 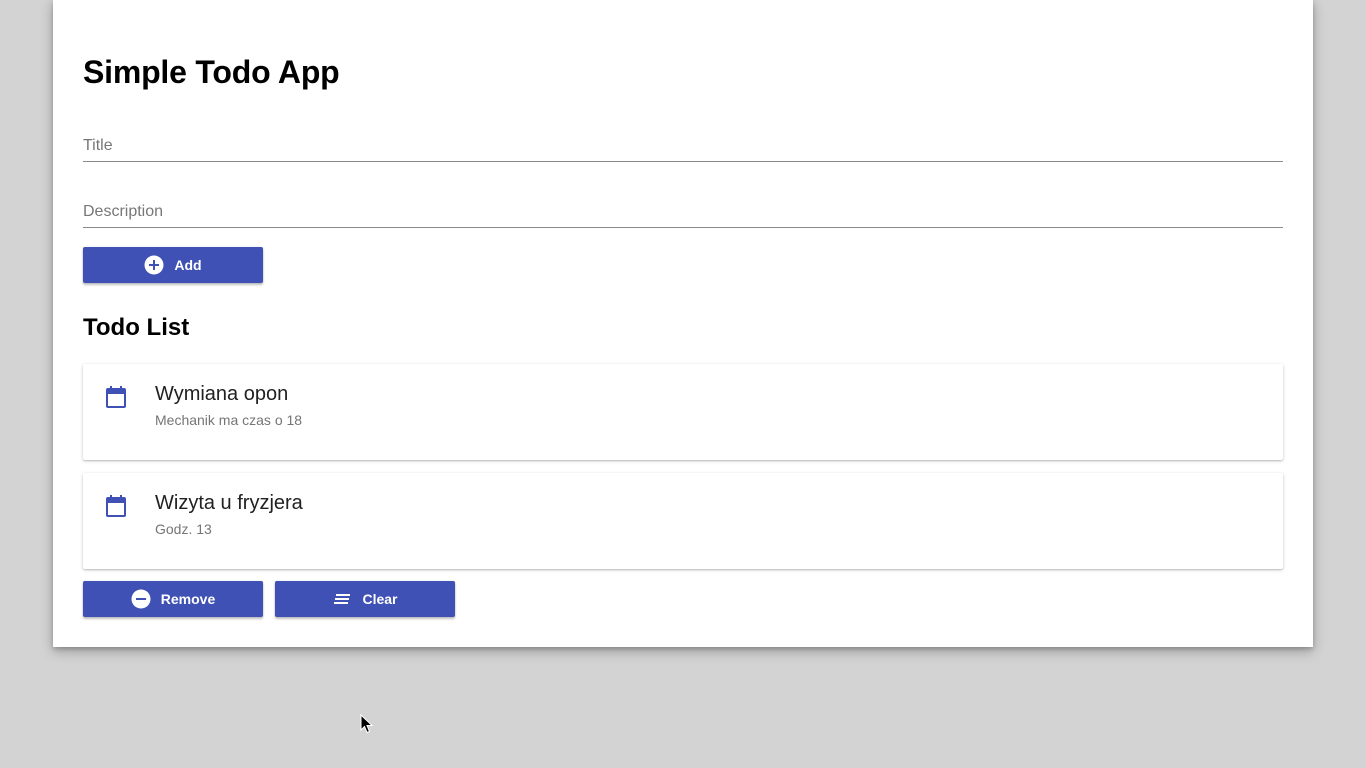 I want to click on todo-description: Mechanik ma czas o 18, so click(x=229, y=420).